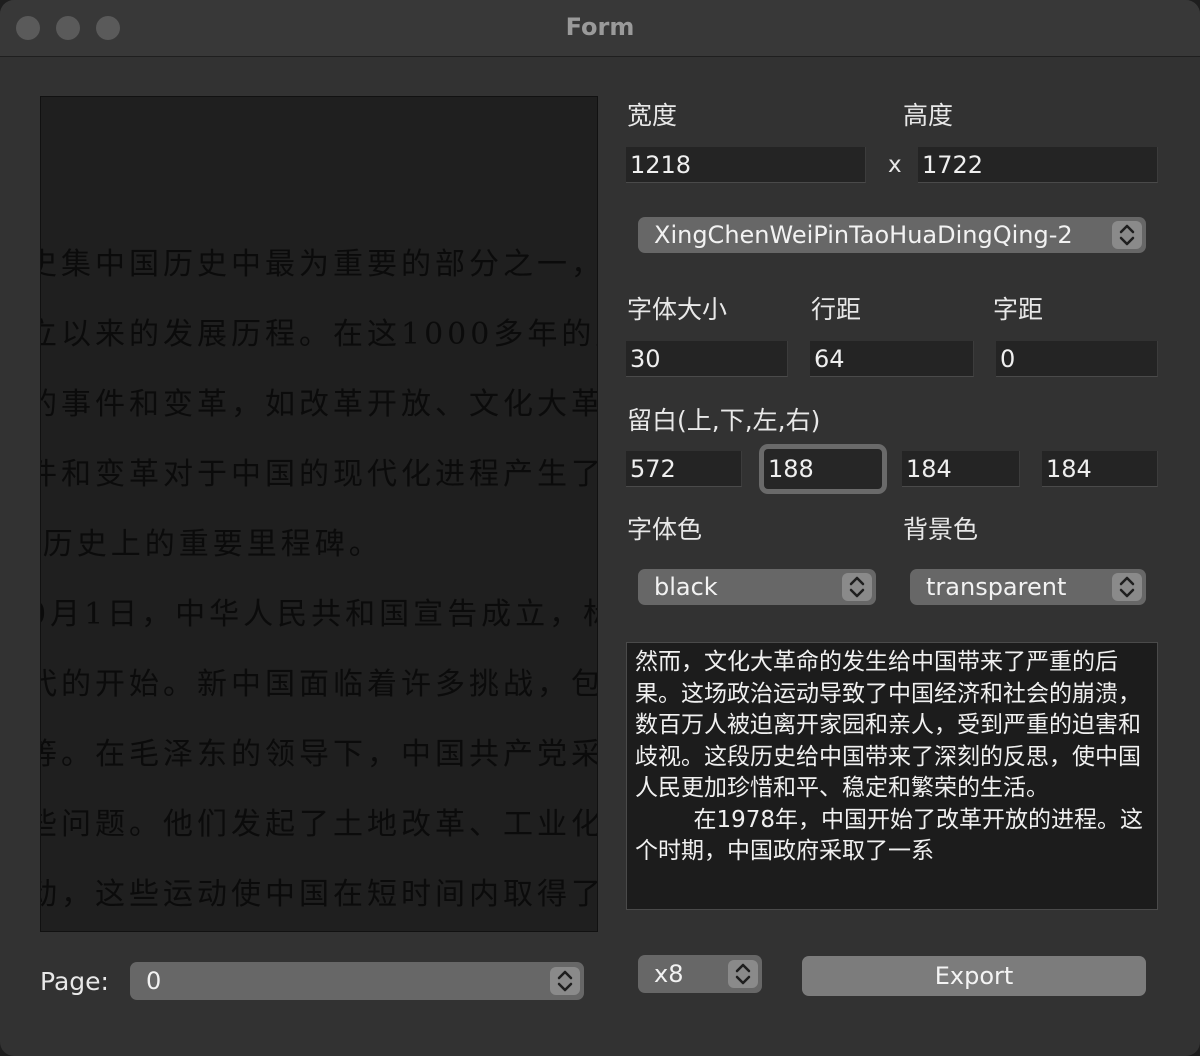 This screenshot has width=1200, height=1056. Describe the element at coordinates (961, 469) in the screenshot. I see `margin-left-field: 184` at that location.